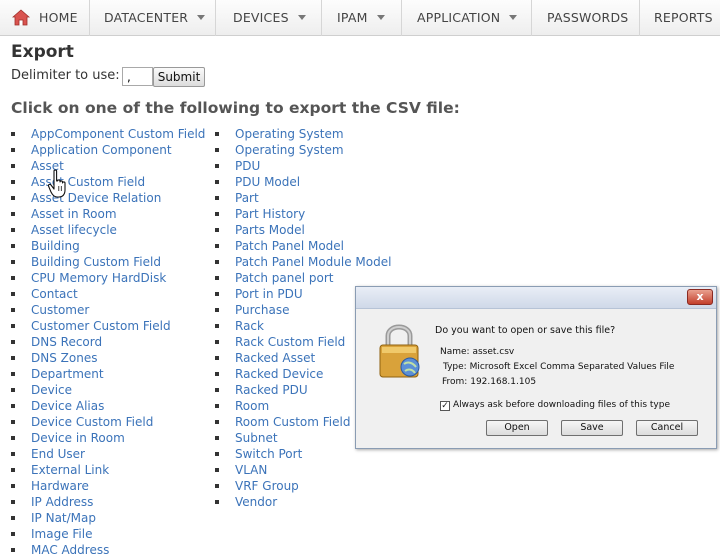 Image resolution: width=720 pixels, height=560 pixels. Describe the element at coordinates (303, 278) in the screenshot. I see `export-link: Patch panel port` at that location.